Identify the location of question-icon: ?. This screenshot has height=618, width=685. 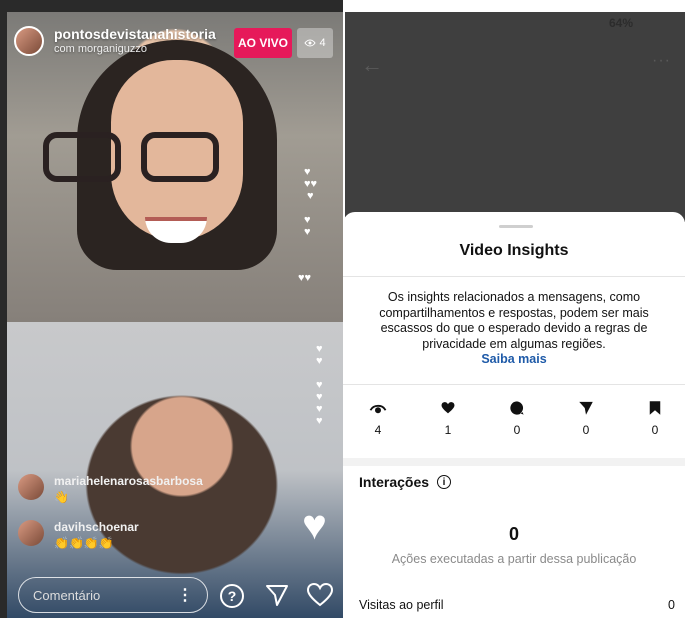
(232, 596).